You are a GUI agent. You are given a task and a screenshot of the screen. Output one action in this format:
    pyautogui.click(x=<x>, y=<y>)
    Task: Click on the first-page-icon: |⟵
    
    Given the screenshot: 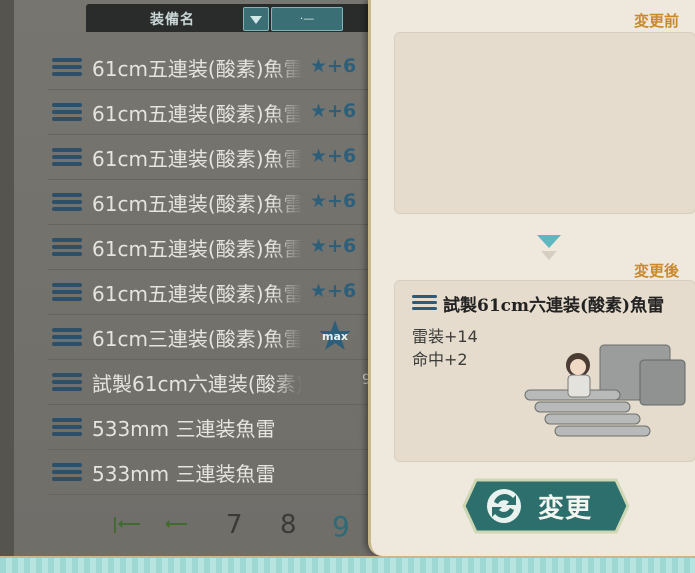 What is the action you would take?
    pyautogui.click(x=126, y=523)
    